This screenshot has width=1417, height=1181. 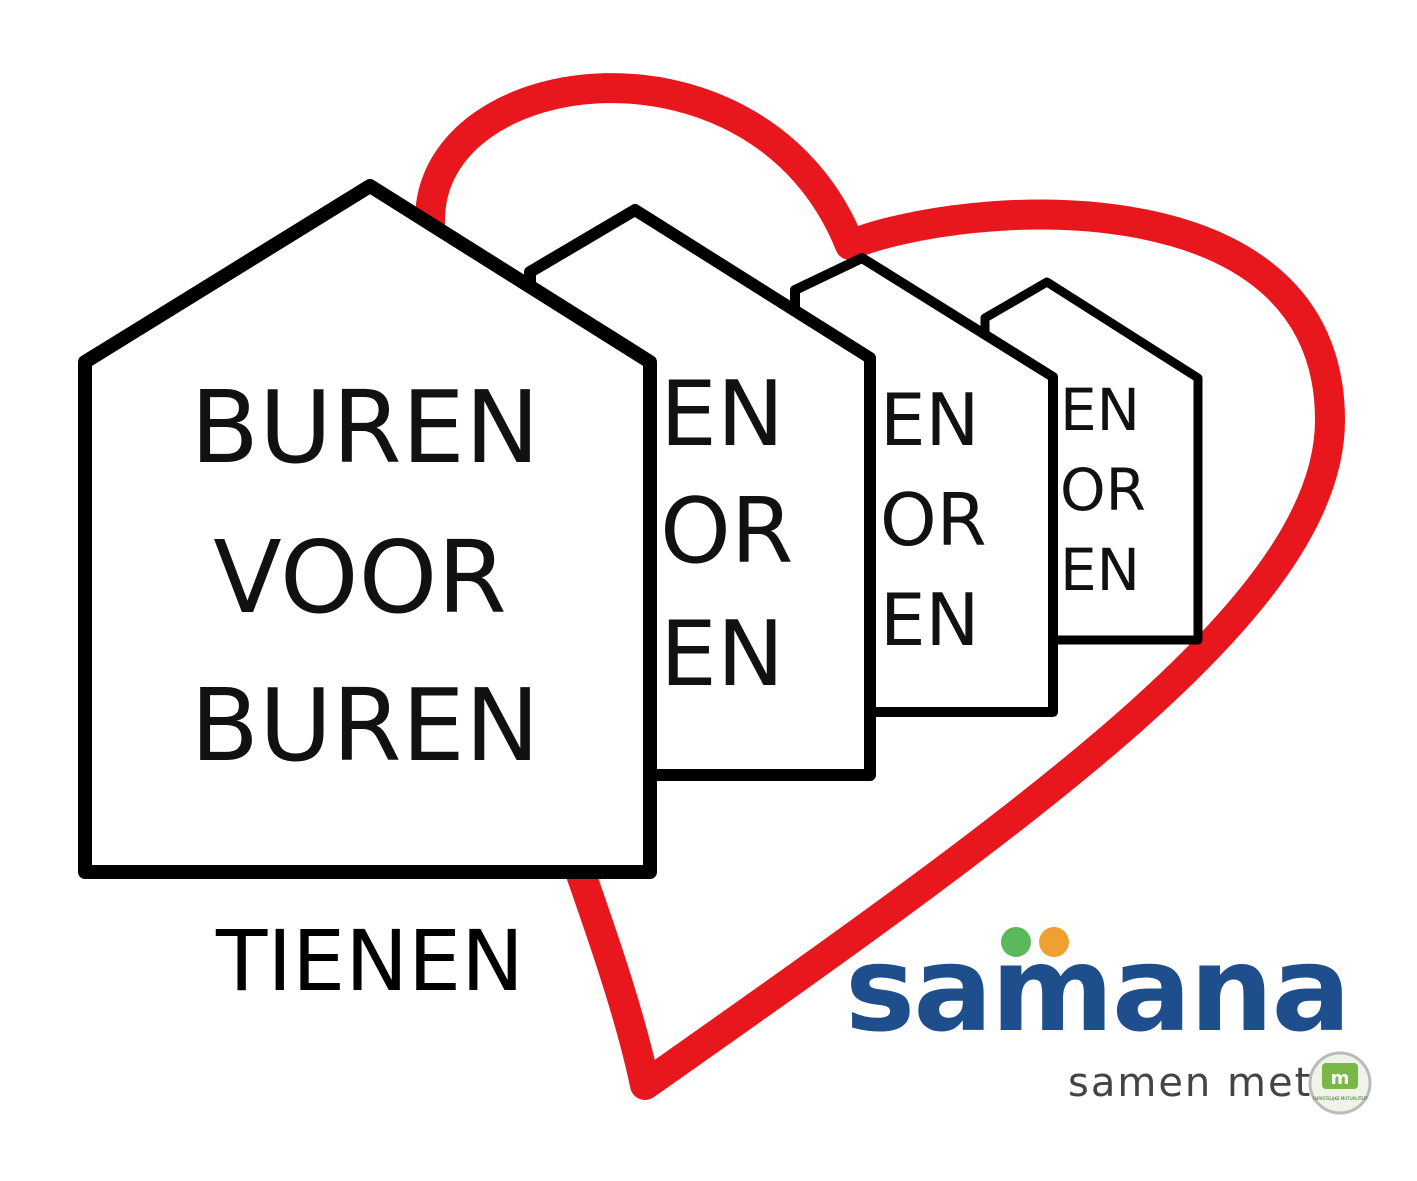 What do you see at coordinates (360, 577) in the screenshot?
I see `house-1-line2: VOOR` at bounding box center [360, 577].